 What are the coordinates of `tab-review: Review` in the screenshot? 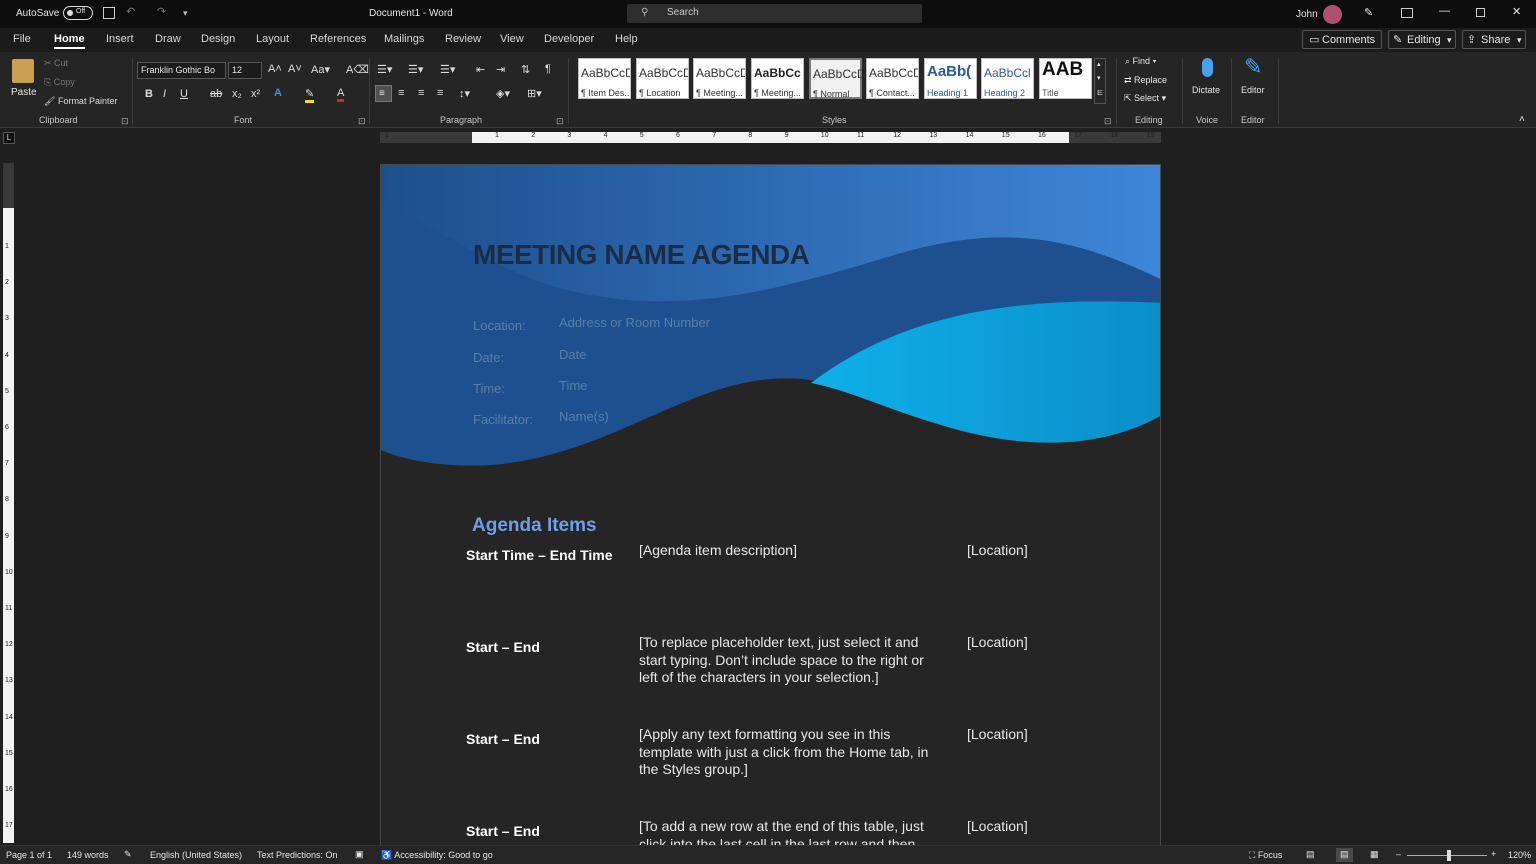 It's located at (463, 39).